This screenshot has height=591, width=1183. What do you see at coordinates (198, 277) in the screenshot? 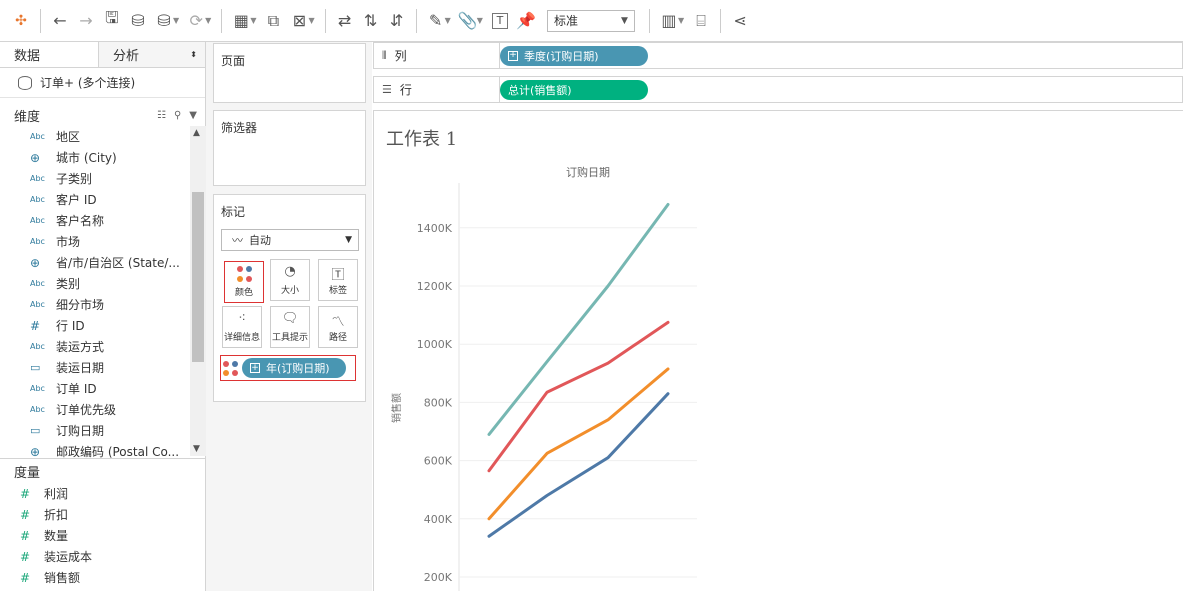
I see `scrollbar-thumb` at bounding box center [198, 277].